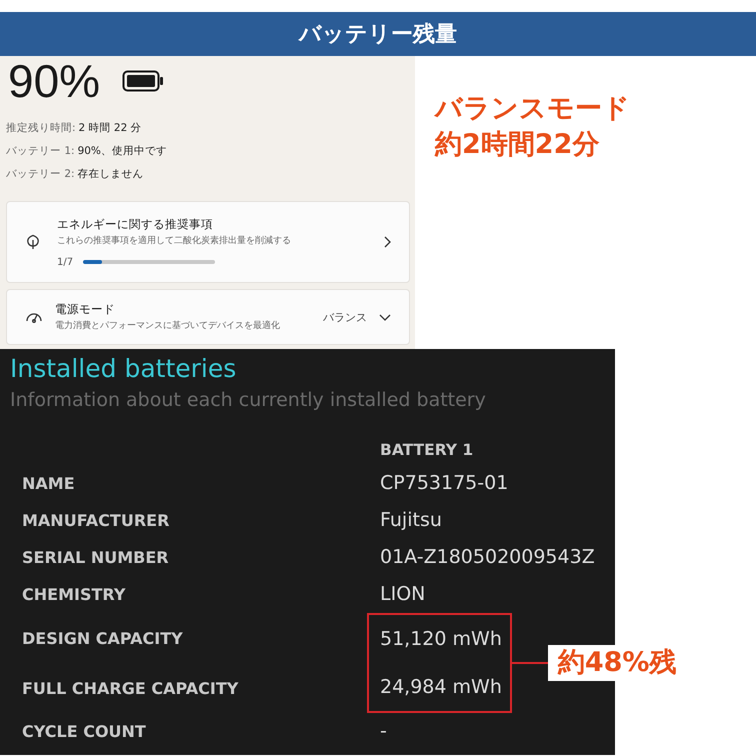  What do you see at coordinates (174, 240) in the screenshot?
I see `card-subtitle: これらの推奨事項を適用して二酸化炭素排出量を削減する` at bounding box center [174, 240].